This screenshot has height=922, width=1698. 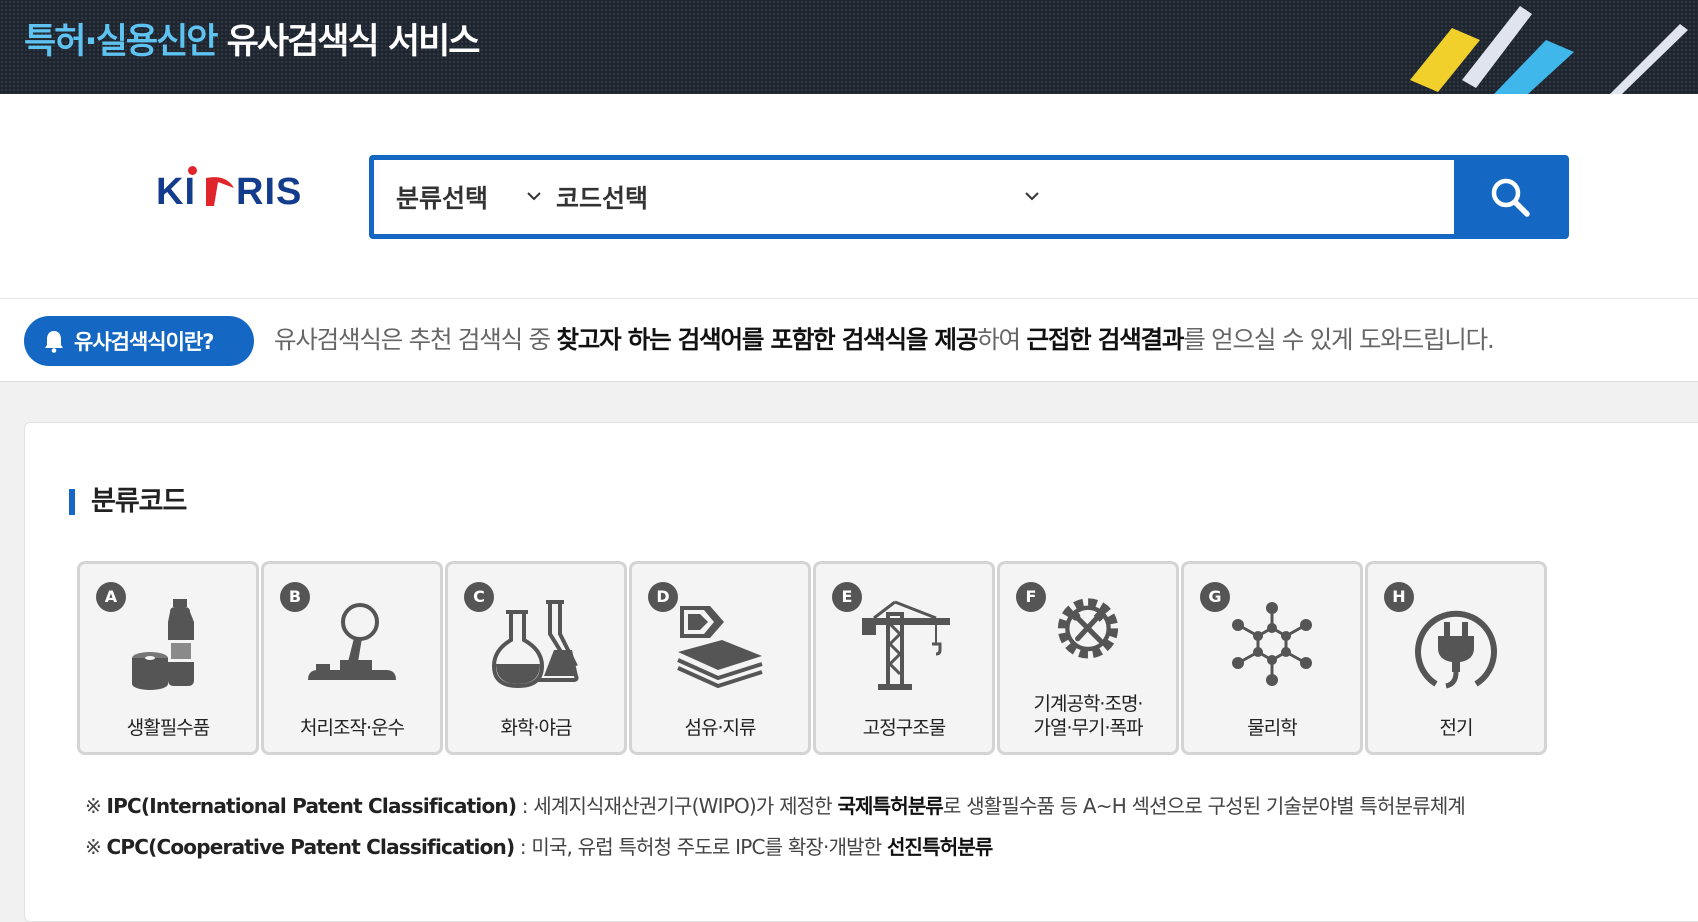 I want to click on info-text-bold: 근접한 검색결과, so click(x=1105, y=339).